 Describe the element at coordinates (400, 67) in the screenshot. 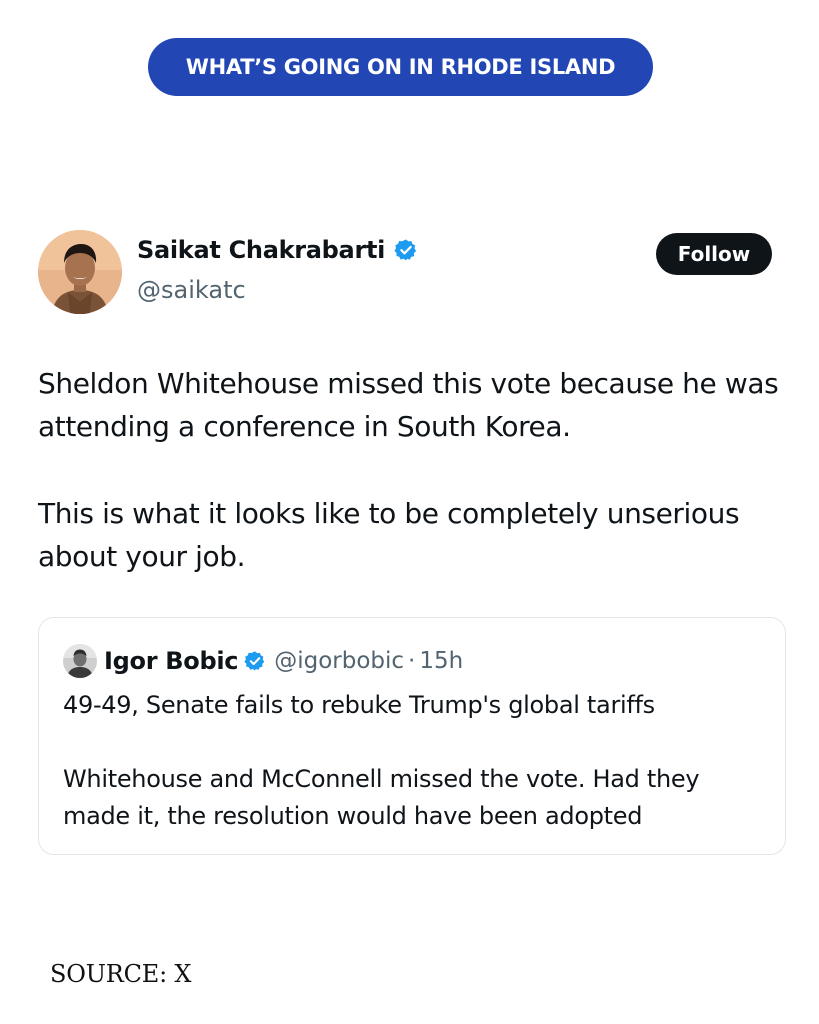

I see `section-banner: WHAT’S GOING ON IN RHODE ISLAND` at that location.